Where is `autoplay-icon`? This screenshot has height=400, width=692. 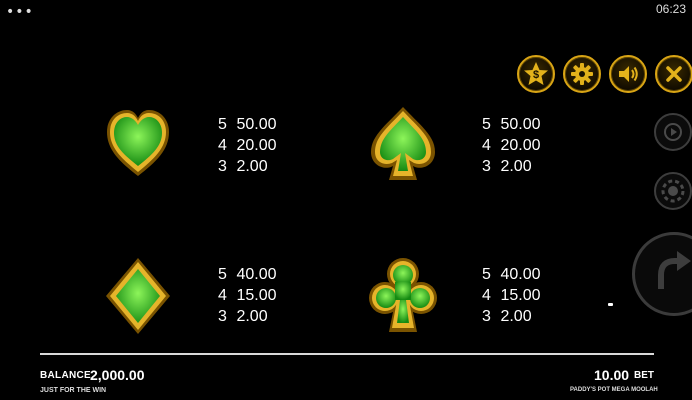
autoplay-icon is located at coordinates (673, 132).